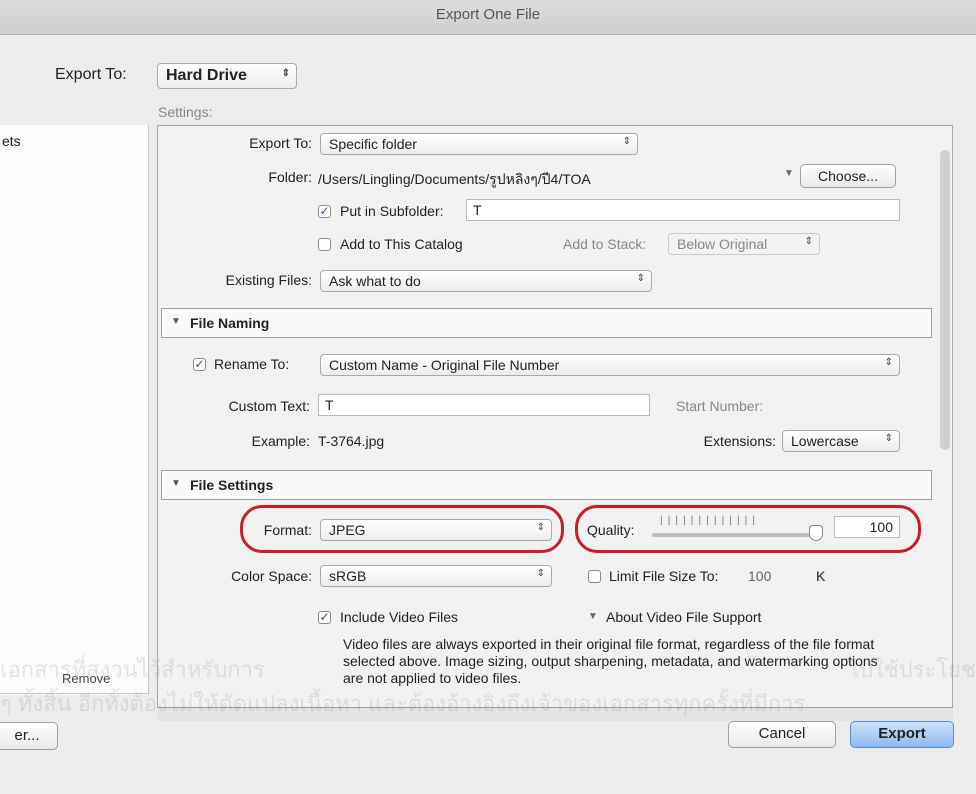 The height and width of the screenshot is (794, 976). I want to click on file-settings-header: ▼ File Settings, so click(546, 485).